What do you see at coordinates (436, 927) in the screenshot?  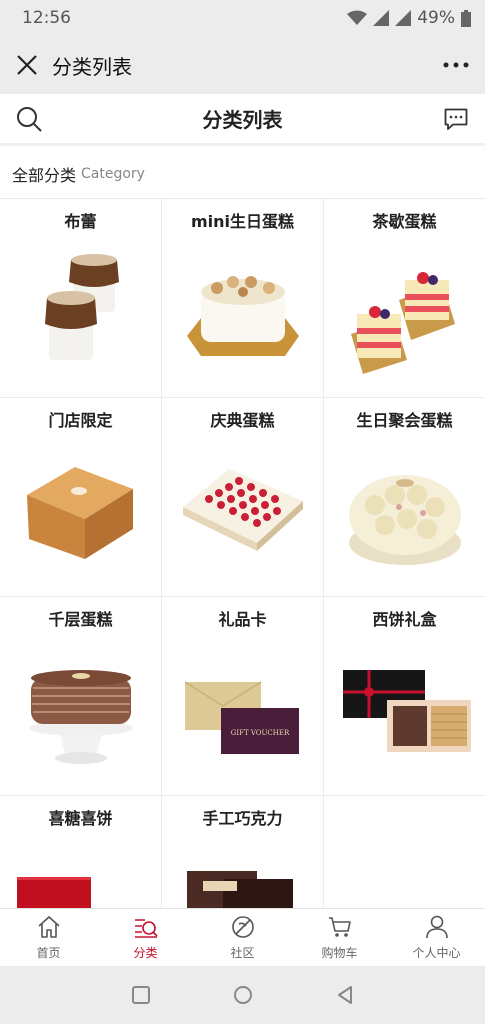 I see `profile-icon` at bounding box center [436, 927].